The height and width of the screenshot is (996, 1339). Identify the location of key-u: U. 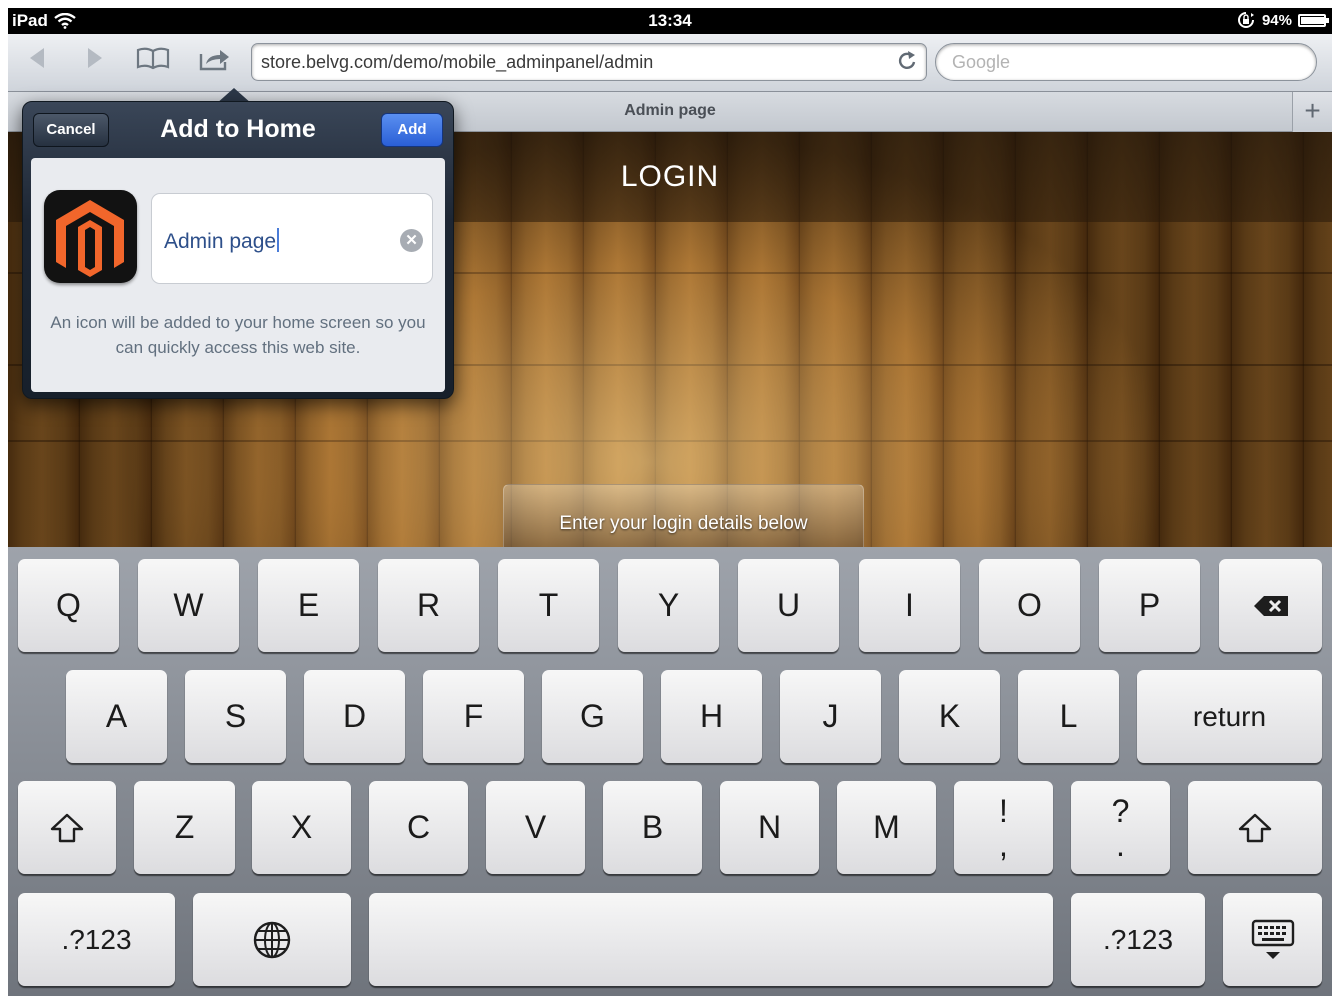
(788, 605).